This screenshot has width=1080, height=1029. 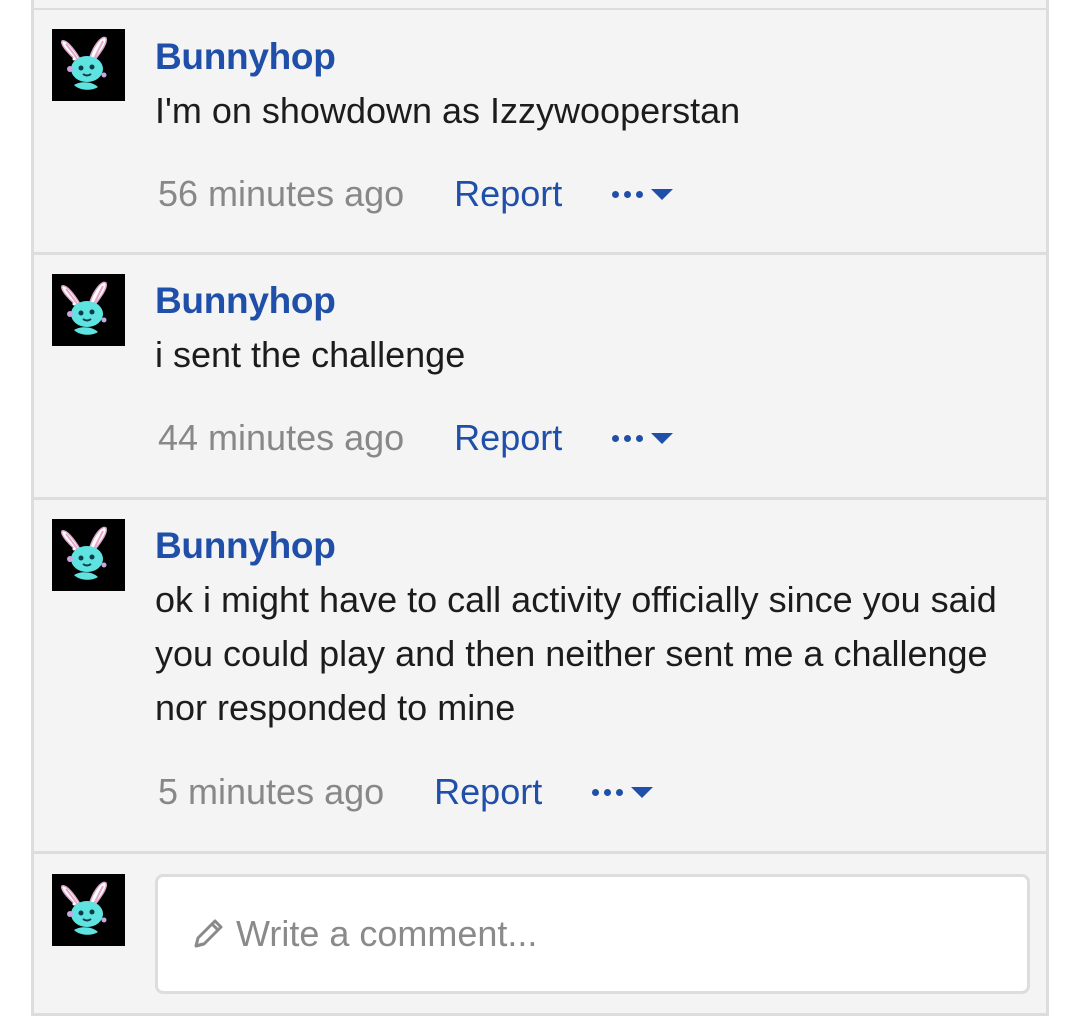 What do you see at coordinates (416, 438) in the screenshot?
I see `comment-meta: 44 minutes ago Report` at bounding box center [416, 438].